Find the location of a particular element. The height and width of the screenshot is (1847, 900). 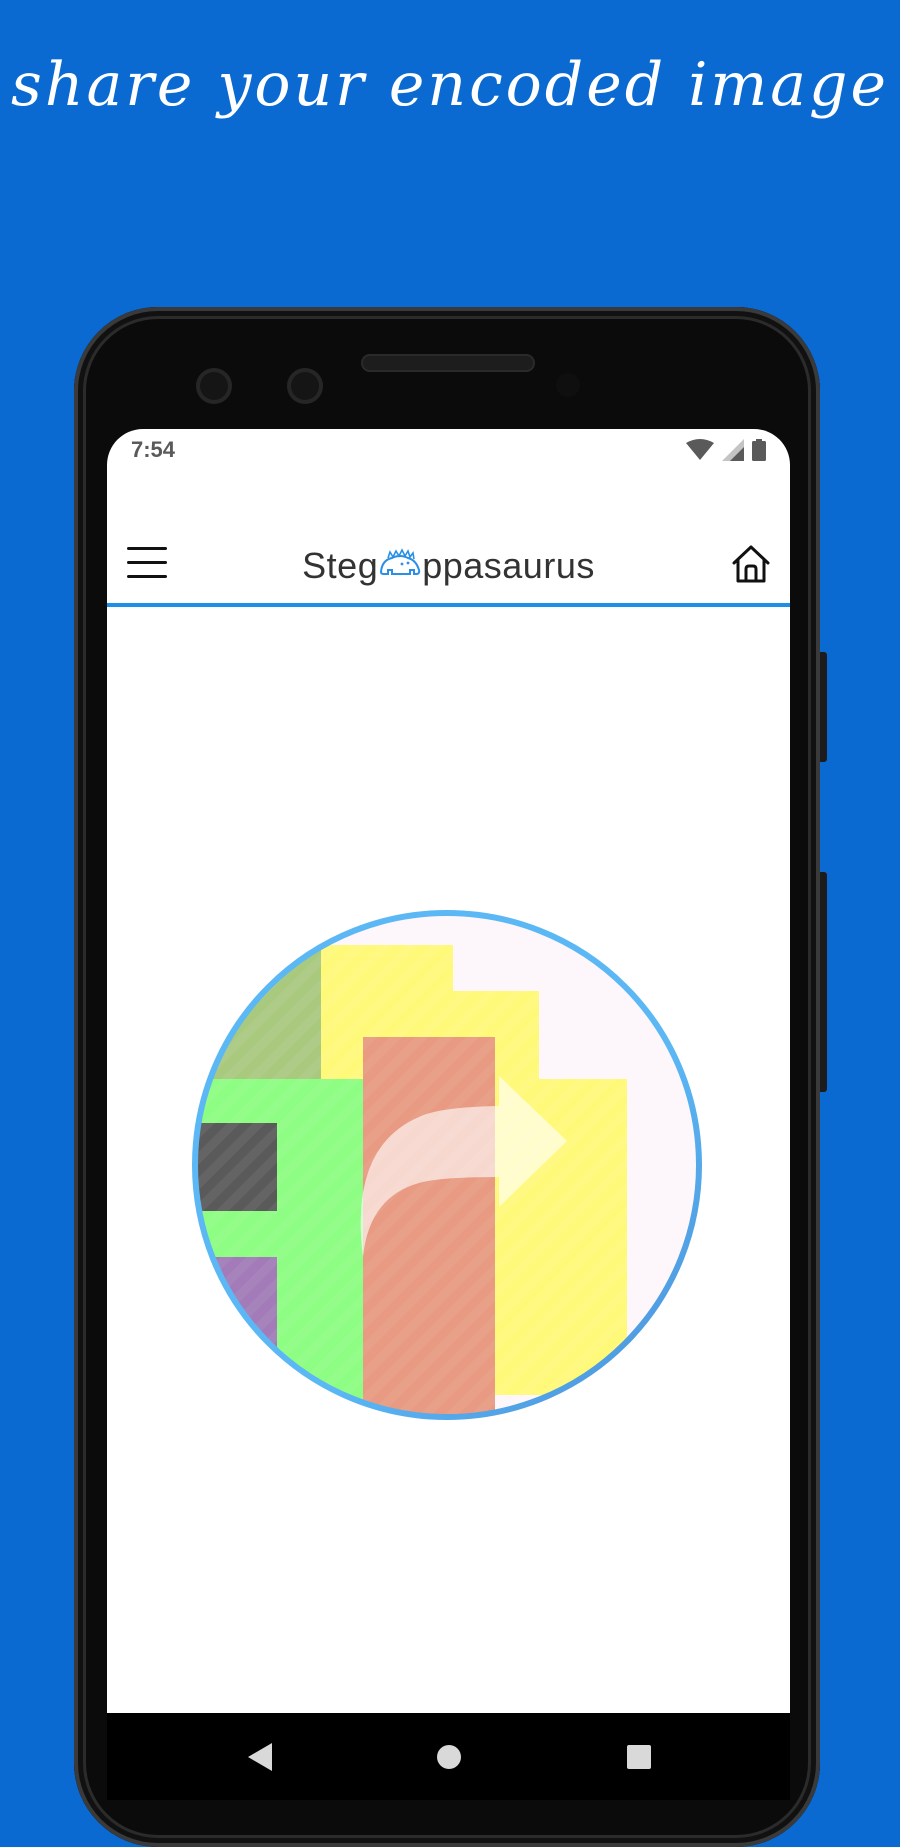

cell-signal-icon is located at coordinates (733, 450).